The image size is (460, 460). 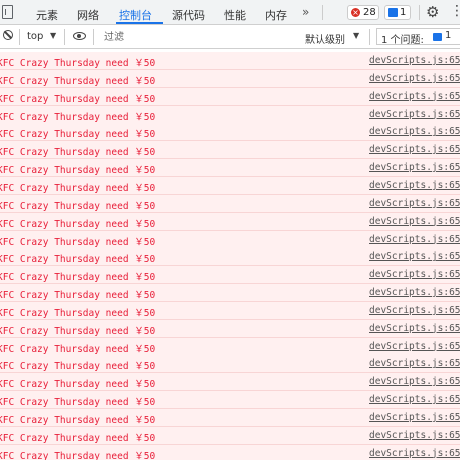 I want to click on panel-toggle-icon, so click(x=7, y=12).